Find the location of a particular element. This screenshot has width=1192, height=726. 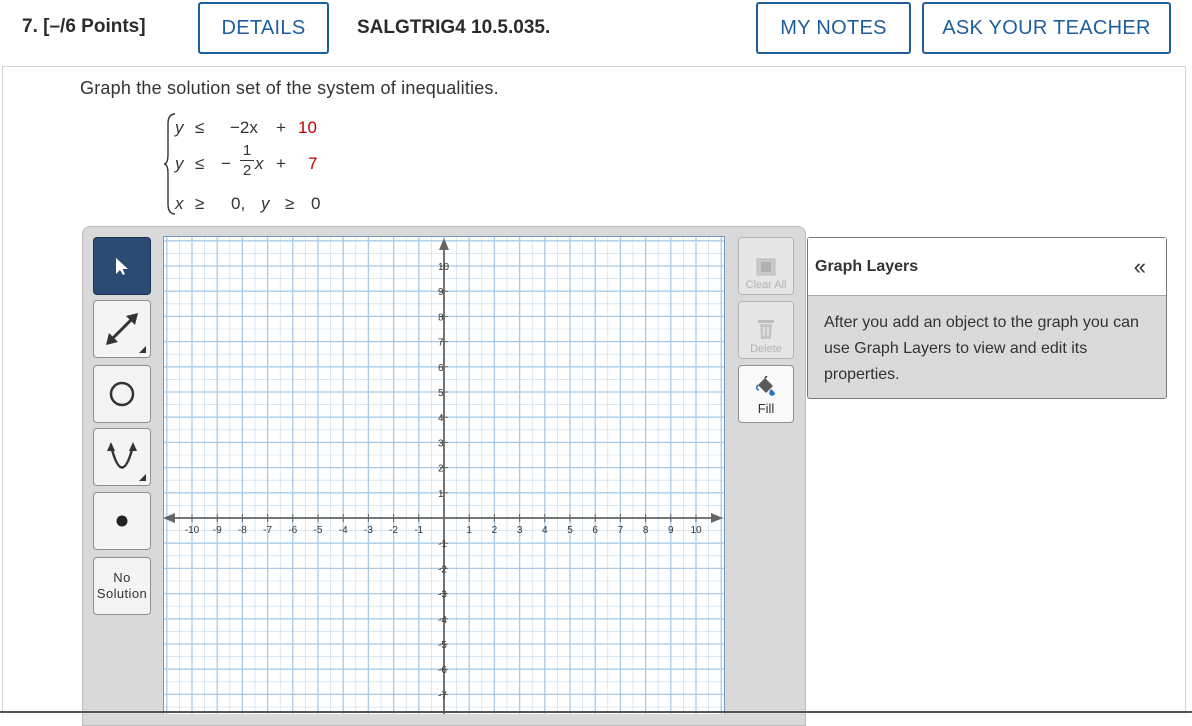

problem-code: SALGTRIG4 10.5.035. is located at coordinates (454, 27).